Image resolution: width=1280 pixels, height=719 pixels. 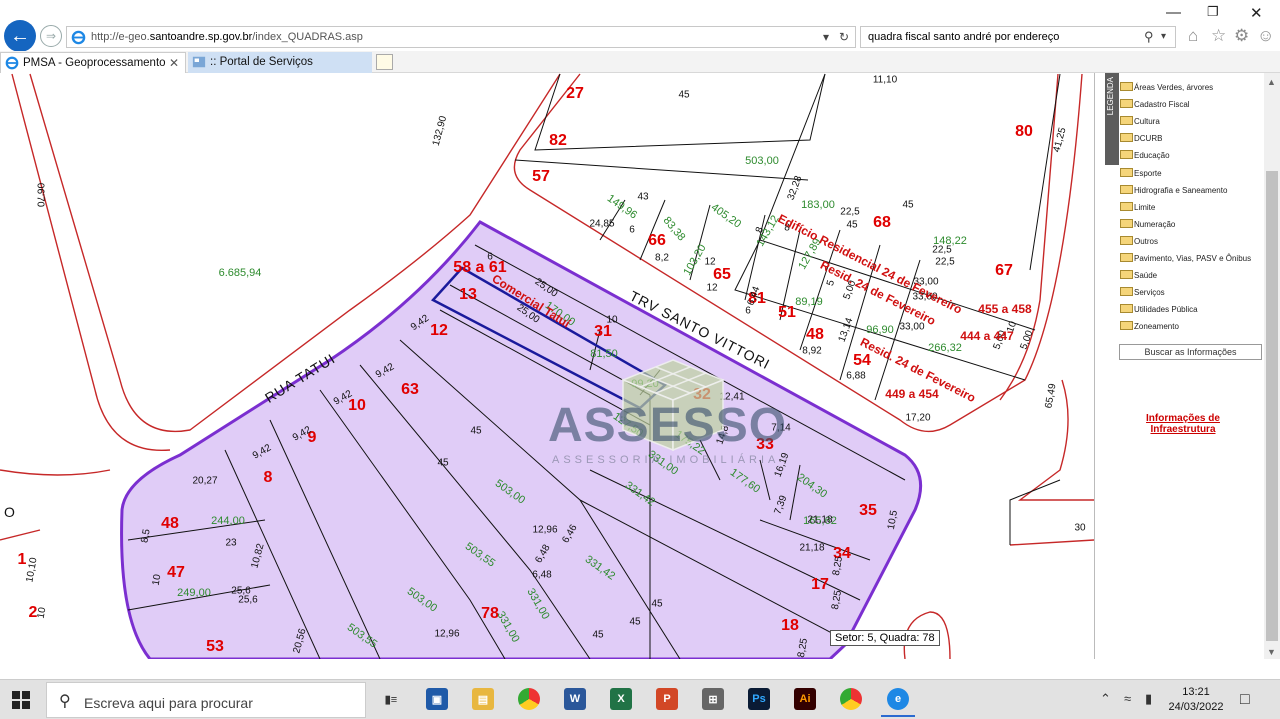 I want to click on word-icon: W, so click(x=575, y=699).